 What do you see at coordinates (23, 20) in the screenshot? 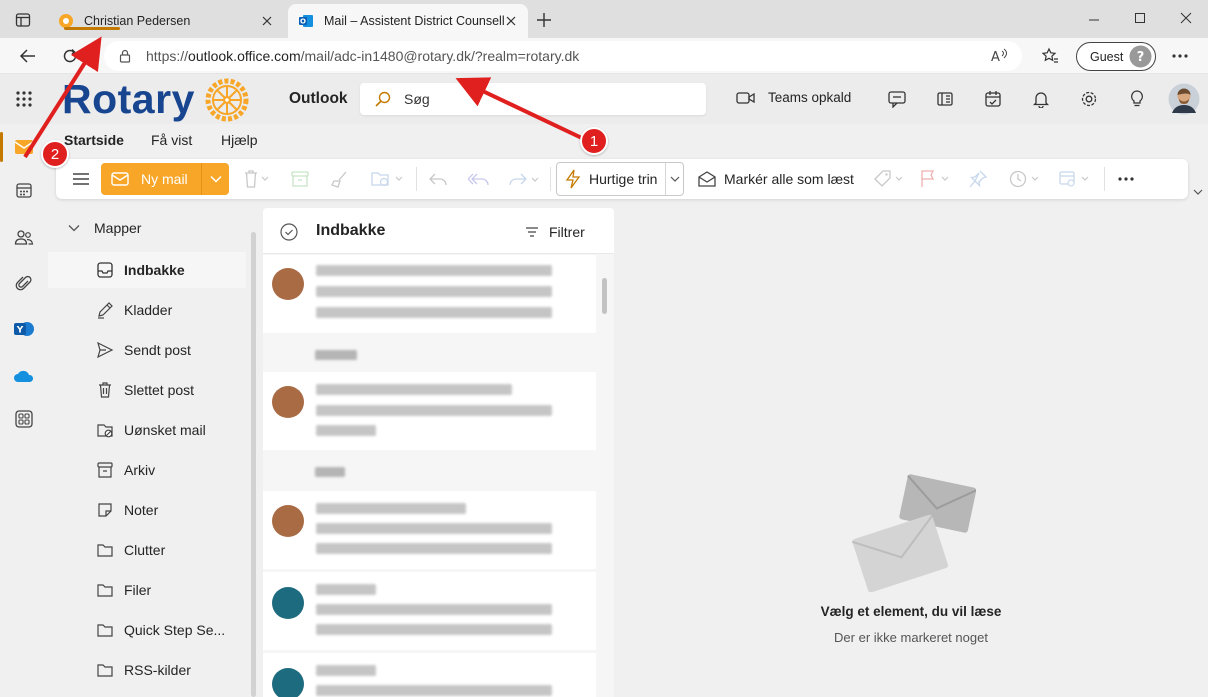
I see `tab-actions-icon` at bounding box center [23, 20].